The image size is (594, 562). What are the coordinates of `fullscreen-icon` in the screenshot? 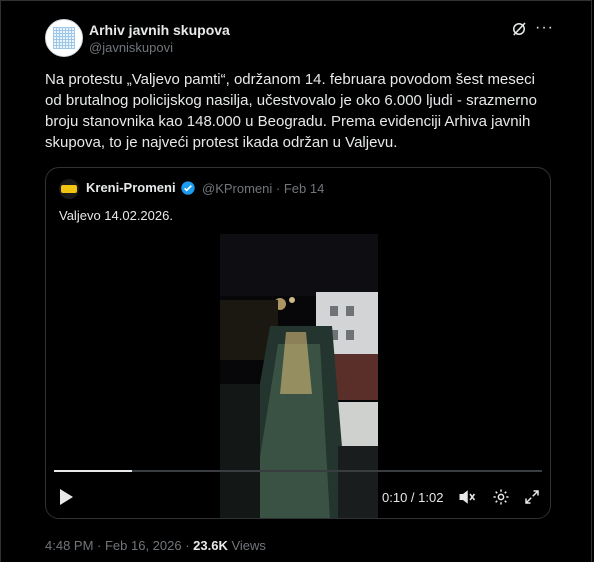 It's located at (532, 497).